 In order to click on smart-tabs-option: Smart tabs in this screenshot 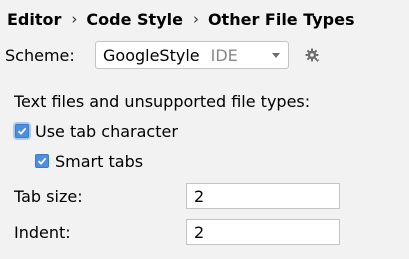, I will do `click(89, 161)`.